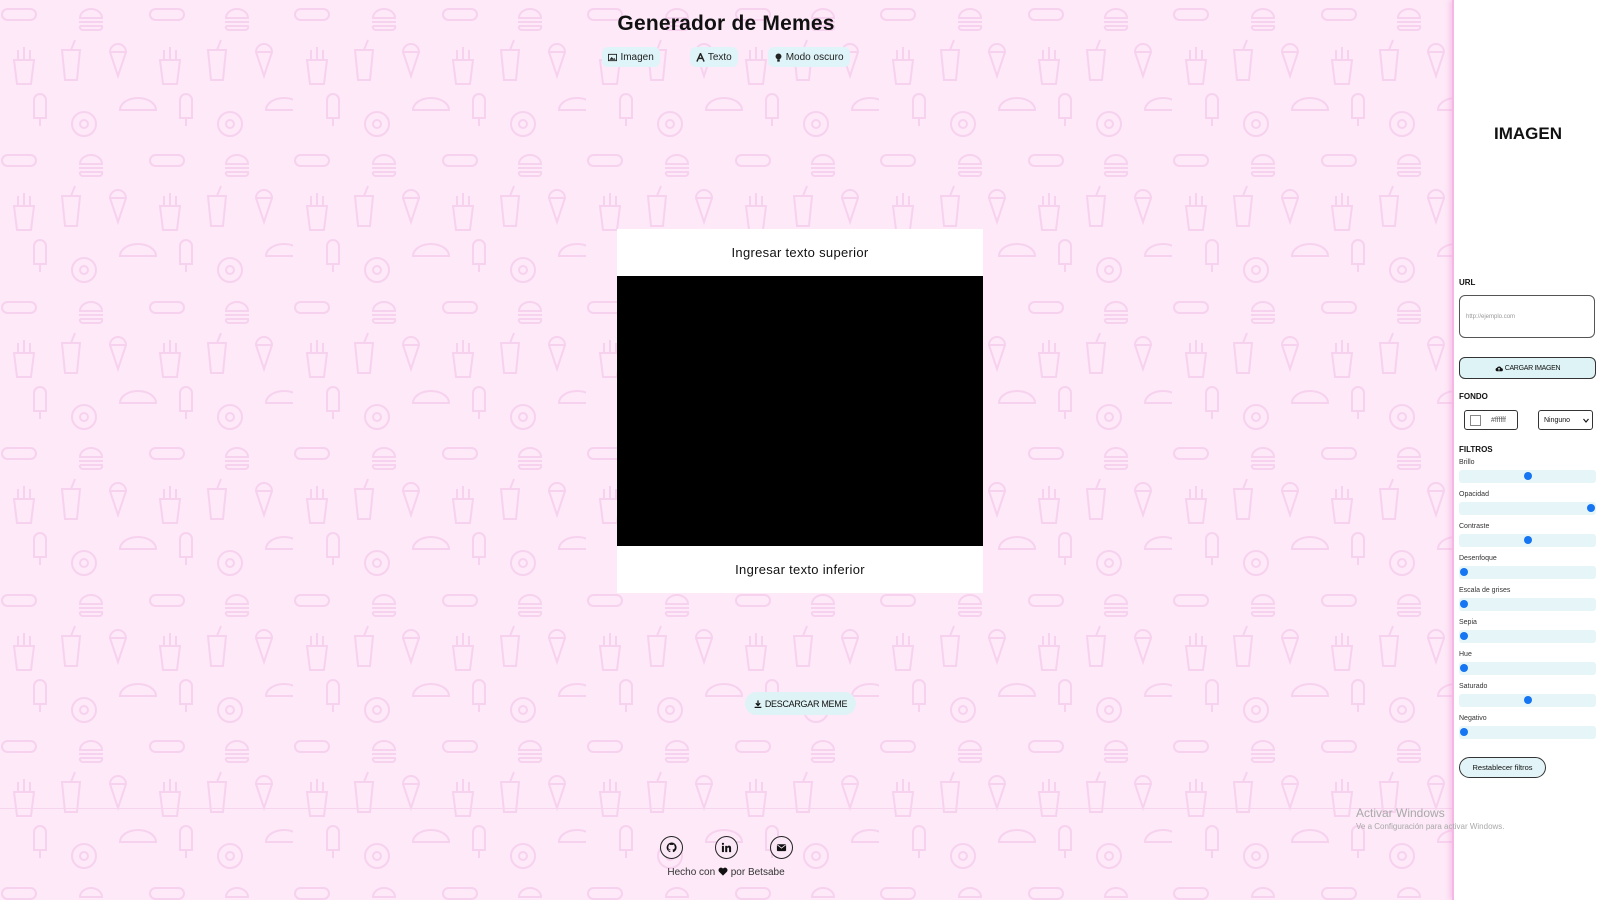  Describe the element at coordinates (1468, 622) in the screenshot. I see `filter-slider-label: Sepia` at that location.